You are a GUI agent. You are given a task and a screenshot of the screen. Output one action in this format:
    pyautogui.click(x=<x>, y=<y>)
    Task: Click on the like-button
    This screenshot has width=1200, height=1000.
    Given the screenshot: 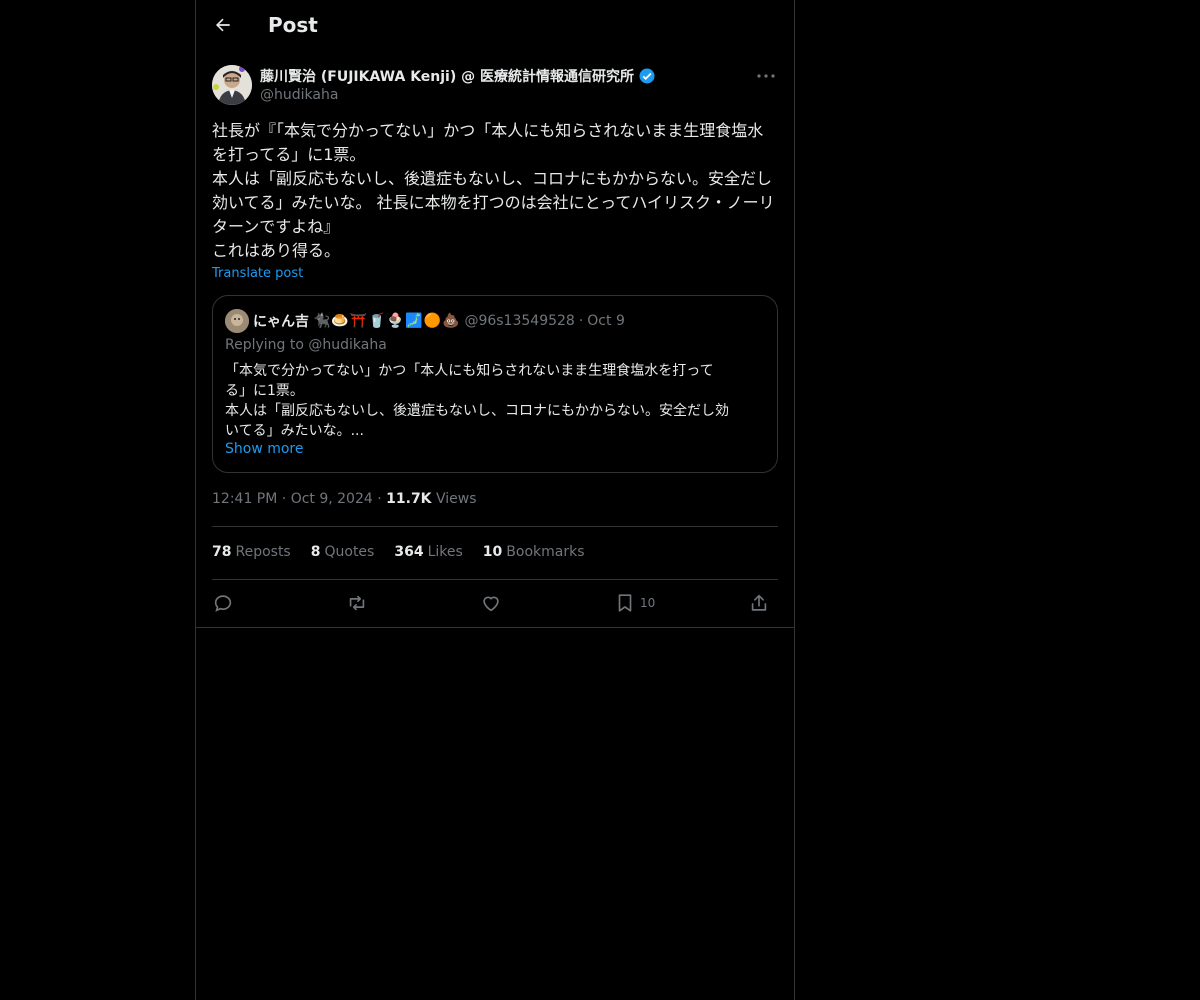 What is the action you would take?
    pyautogui.click(x=491, y=603)
    